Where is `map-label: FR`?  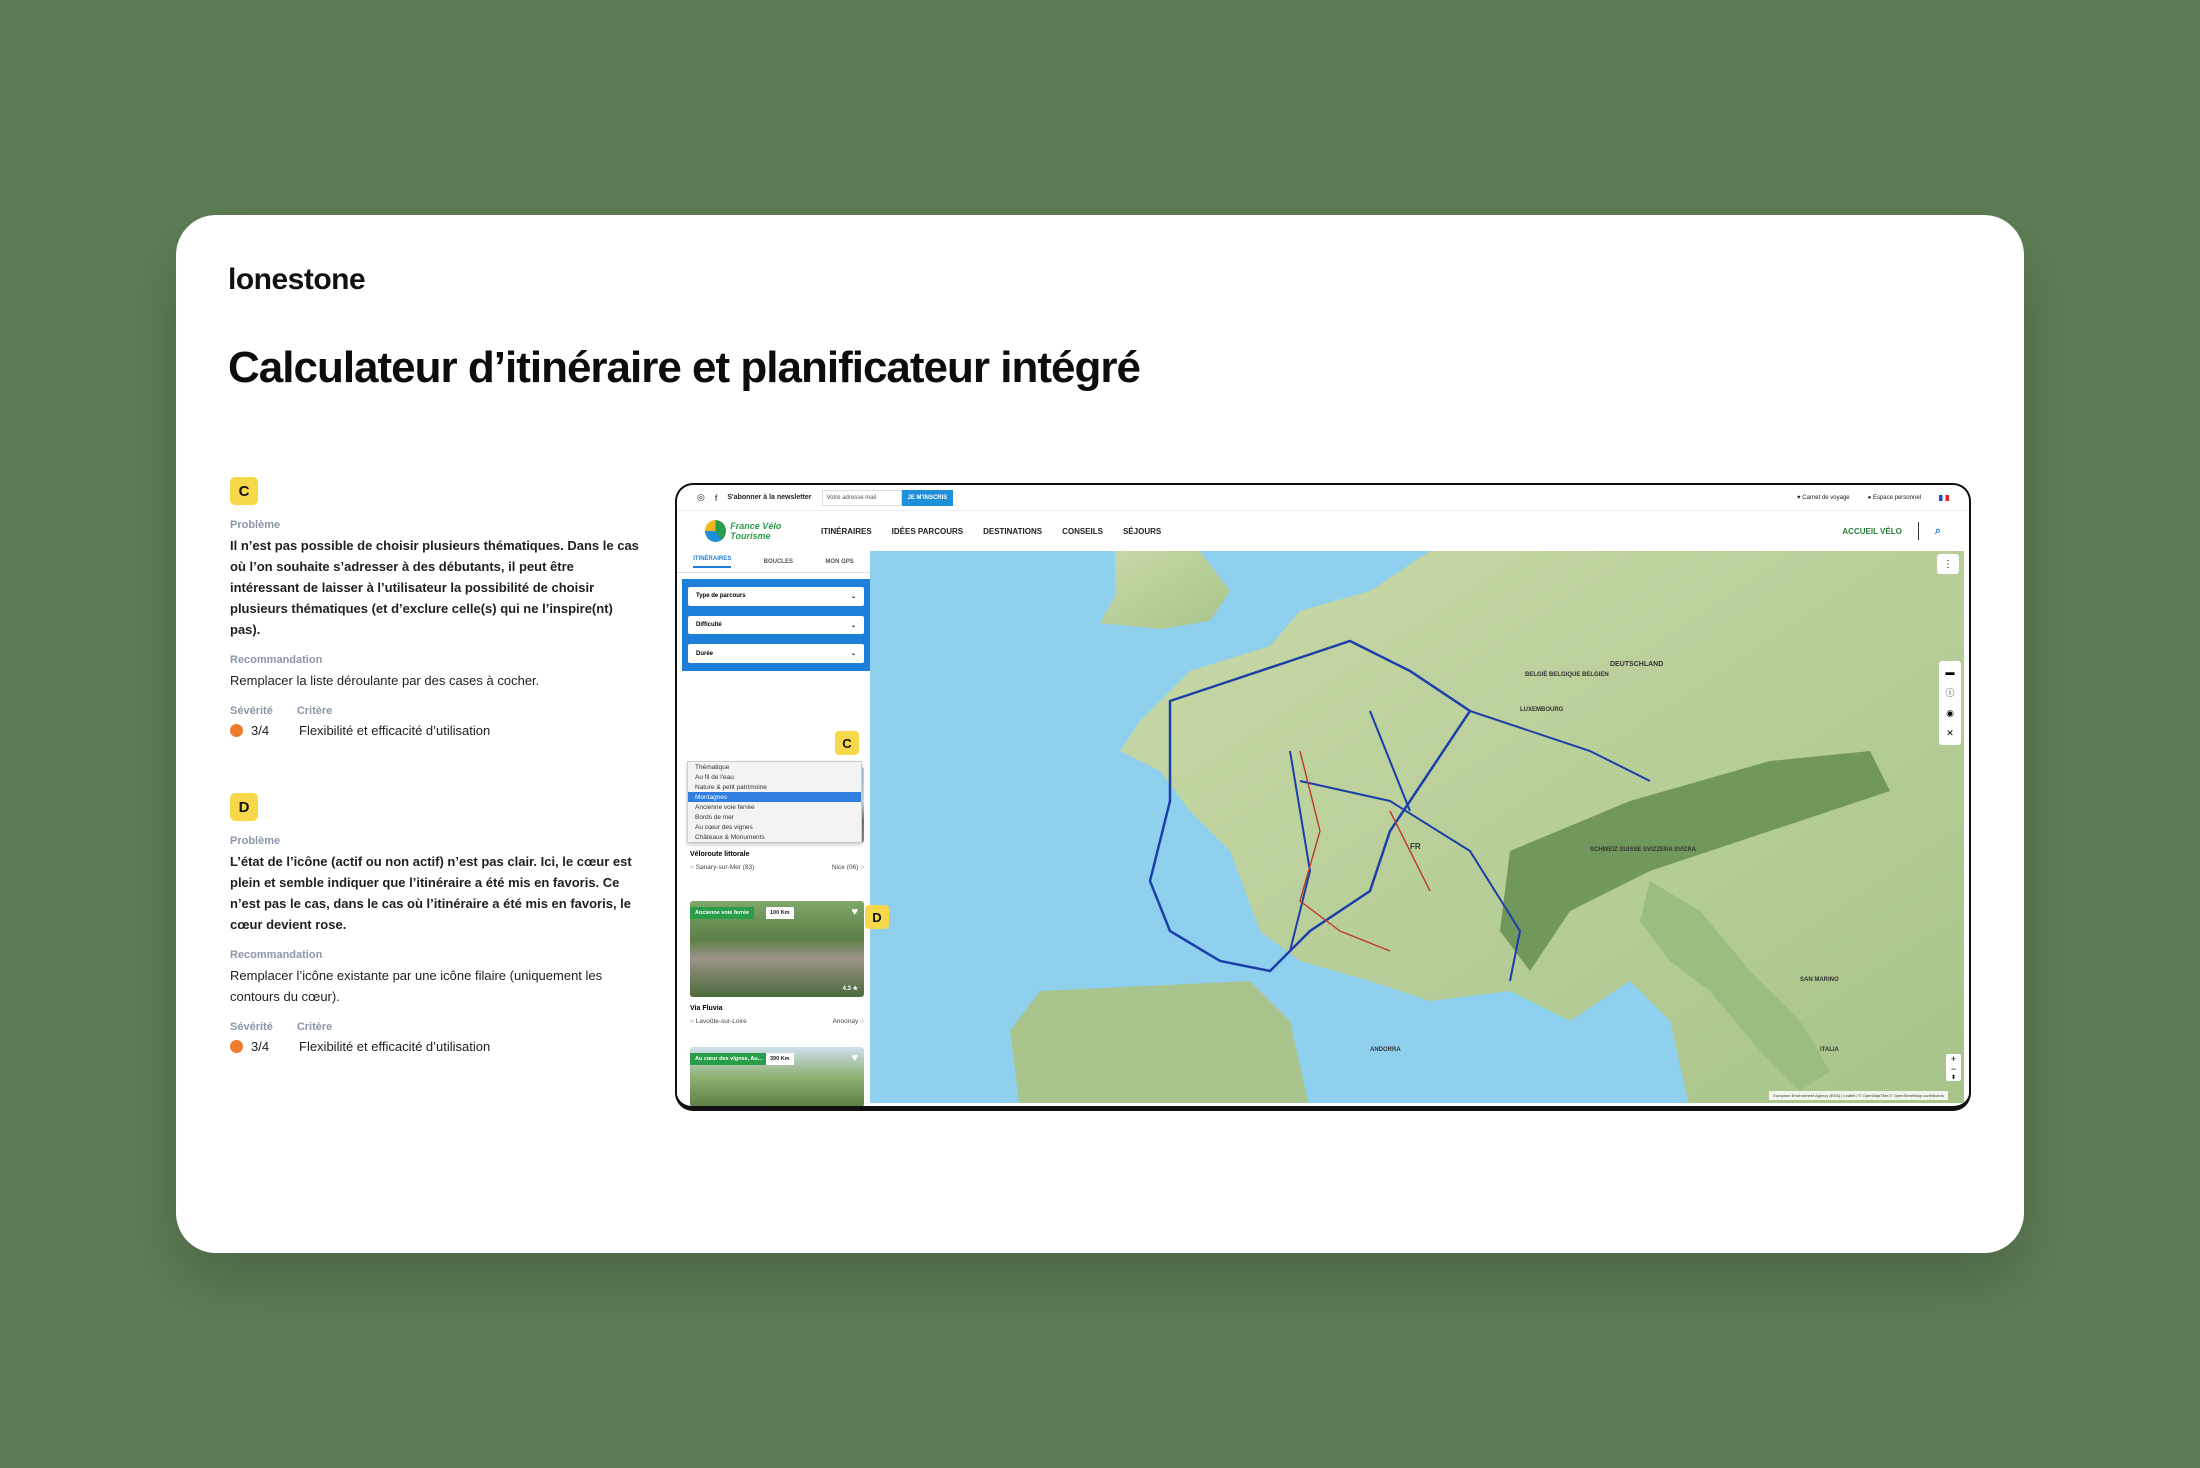
map-label: FR is located at coordinates (1415, 846).